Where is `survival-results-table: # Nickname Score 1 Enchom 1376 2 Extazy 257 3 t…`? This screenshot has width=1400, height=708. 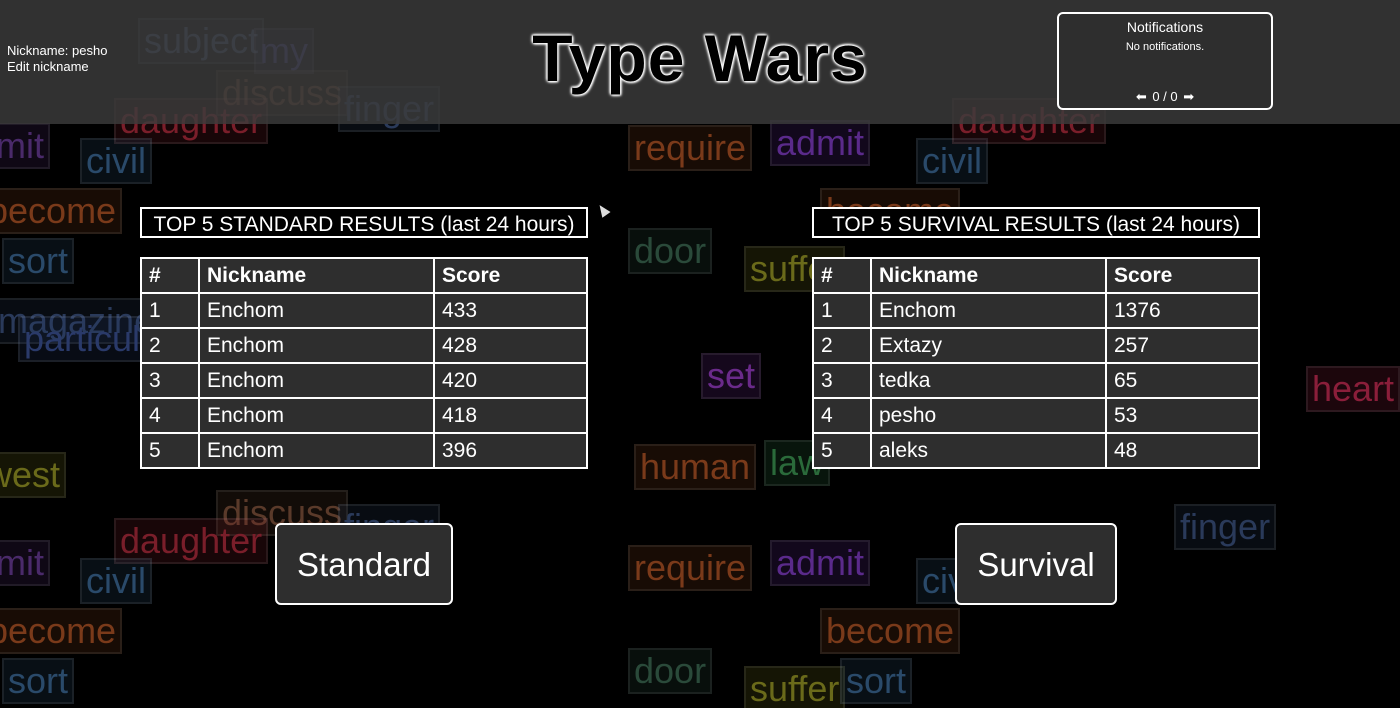
survival-results-table: # Nickname Score 1 Enchom 1376 2 Extazy 257 3 t… is located at coordinates (1036, 363).